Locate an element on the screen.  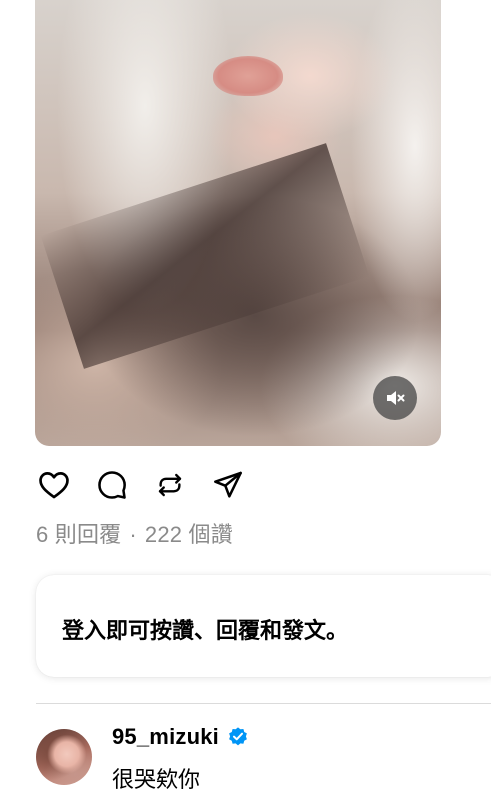
verified-badge-icon is located at coordinates (238, 736).